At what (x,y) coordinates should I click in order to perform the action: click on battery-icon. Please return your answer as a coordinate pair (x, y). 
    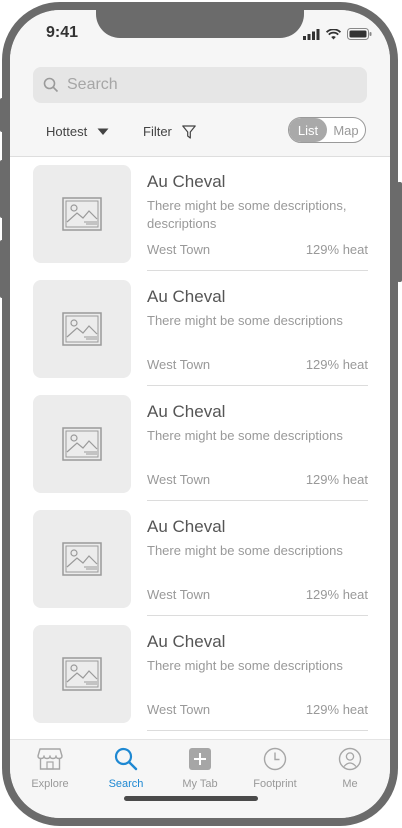
    Looking at the image, I should click on (359, 34).